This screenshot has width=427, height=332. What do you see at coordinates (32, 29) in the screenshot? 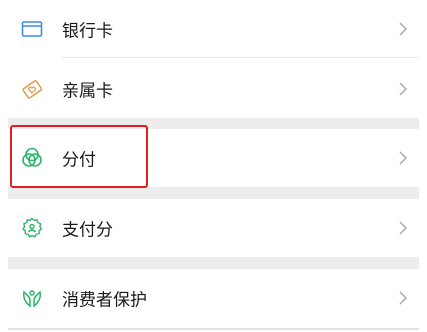
I see `bank-card-icon` at bounding box center [32, 29].